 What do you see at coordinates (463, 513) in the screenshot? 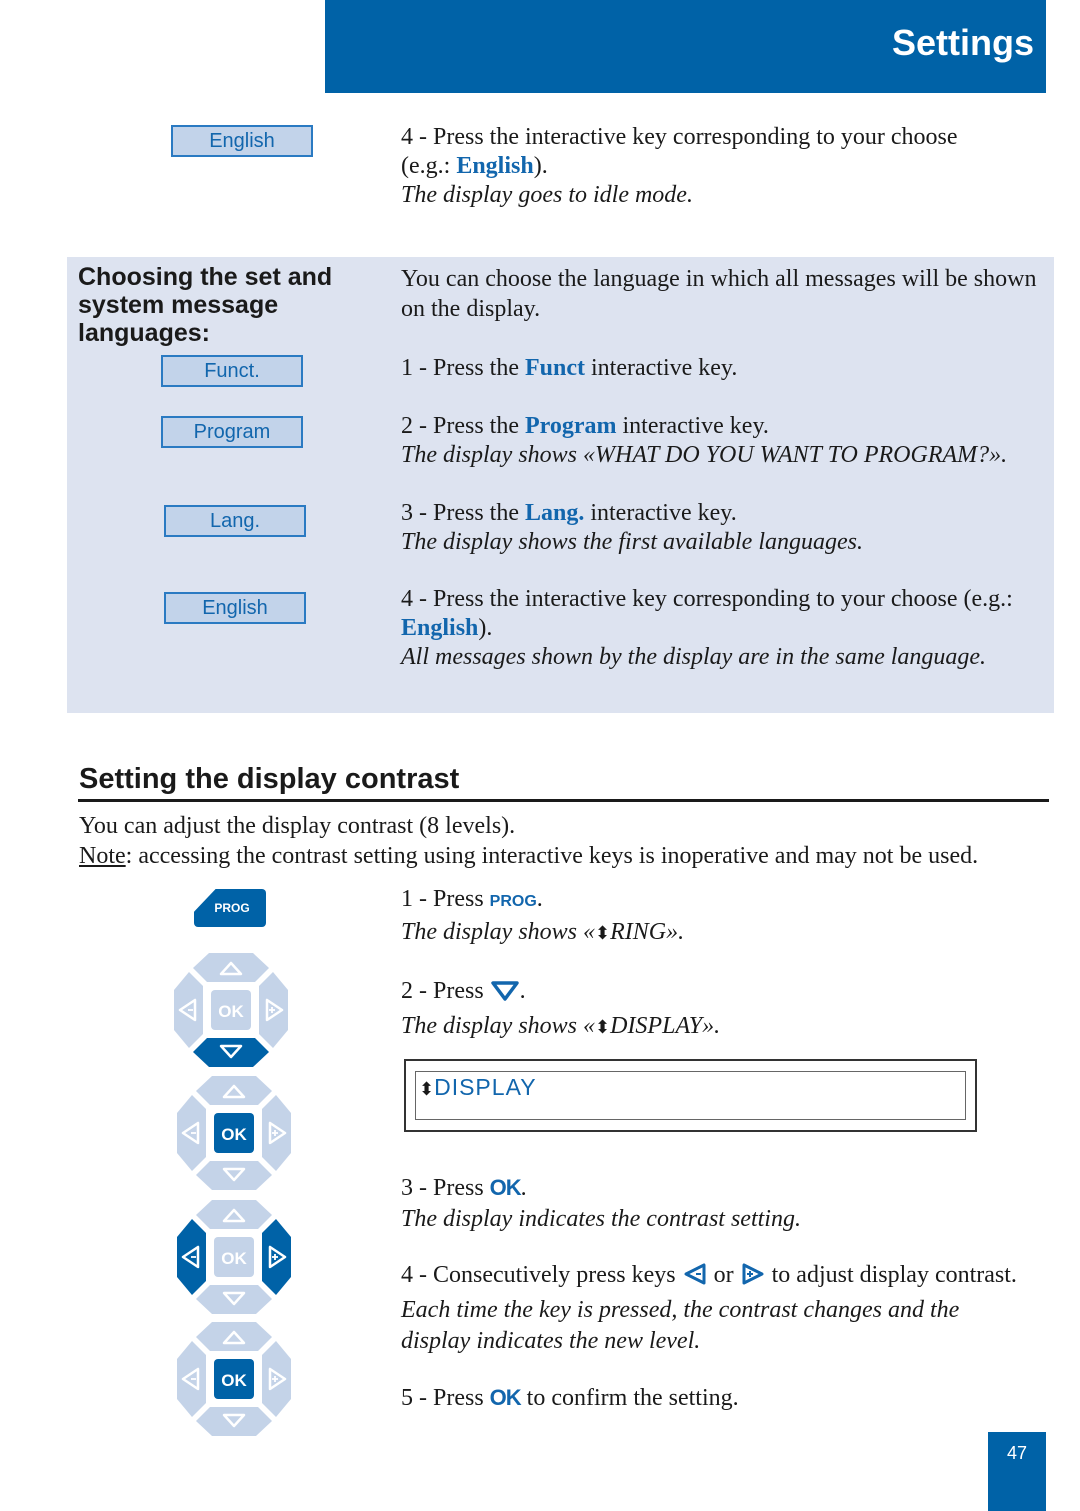
I see `step-prefix: 3 - Press the` at bounding box center [463, 513].